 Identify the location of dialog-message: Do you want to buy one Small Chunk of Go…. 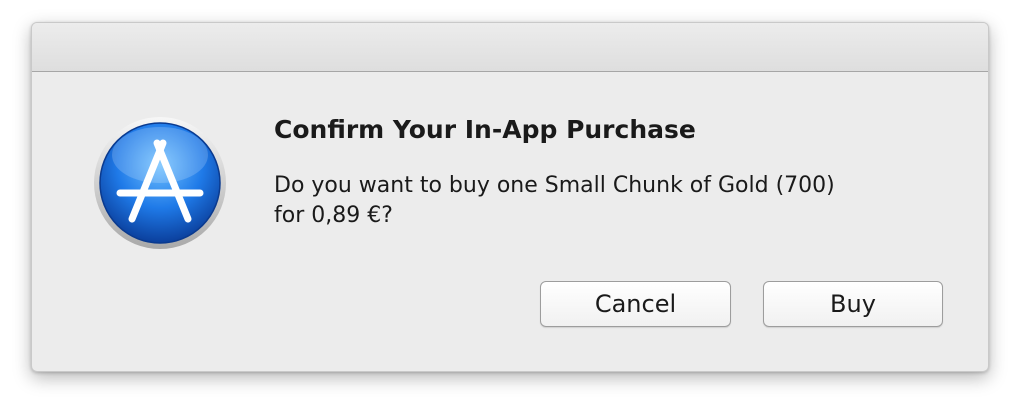
(604, 201).